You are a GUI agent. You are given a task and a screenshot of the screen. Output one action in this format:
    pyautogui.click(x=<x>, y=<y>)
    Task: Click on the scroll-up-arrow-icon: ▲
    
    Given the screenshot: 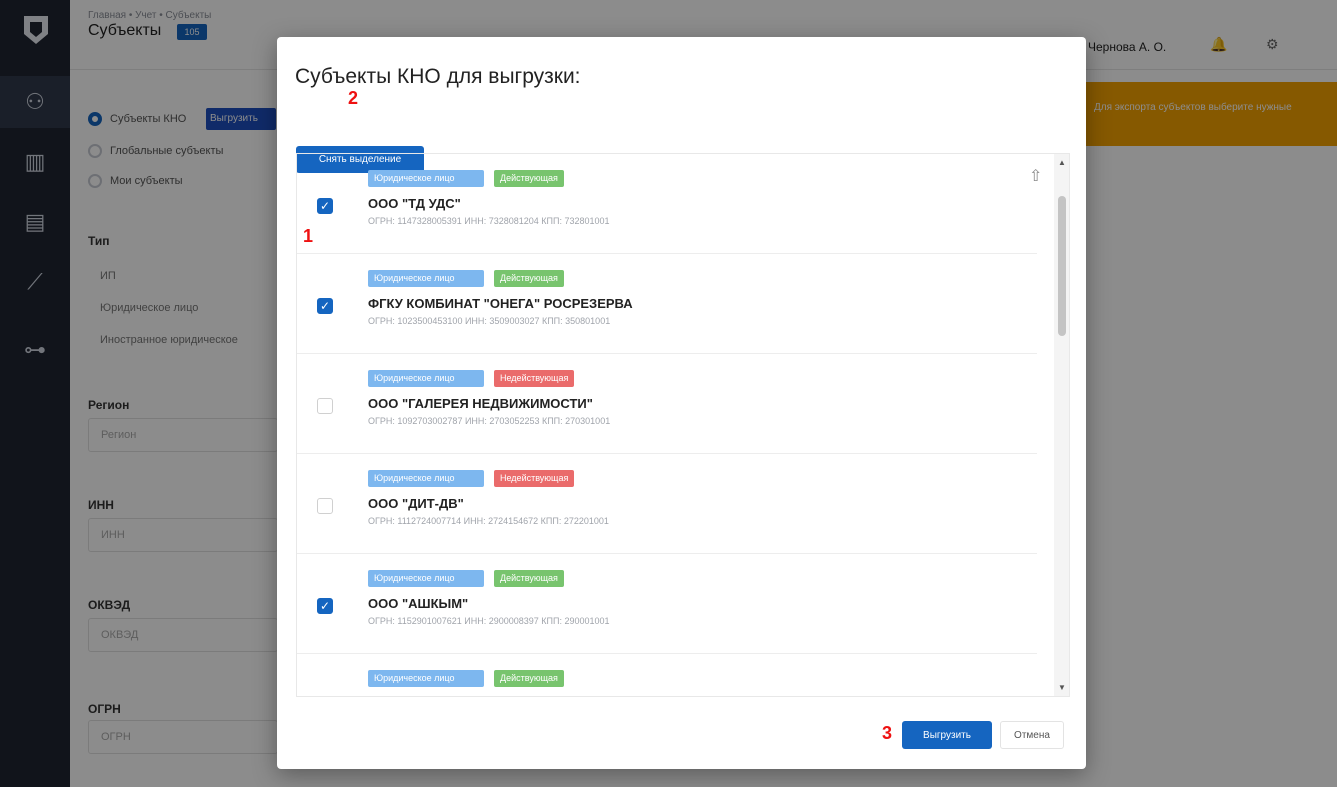 What is the action you would take?
    pyautogui.click(x=1062, y=162)
    